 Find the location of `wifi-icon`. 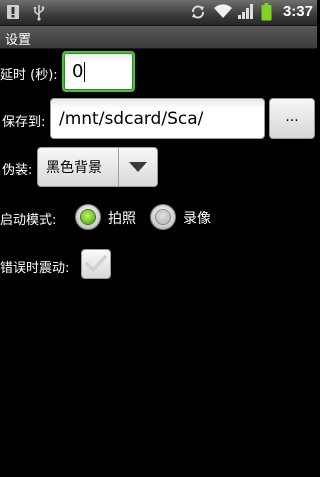

wifi-icon is located at coordinates (222, 11).